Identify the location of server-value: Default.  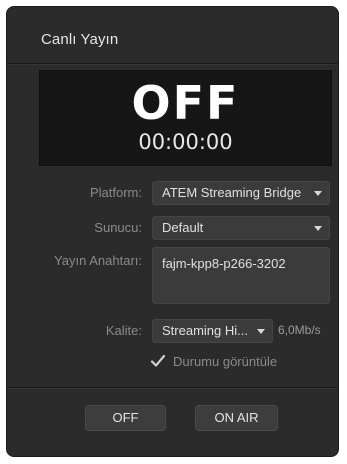
(183, 227).